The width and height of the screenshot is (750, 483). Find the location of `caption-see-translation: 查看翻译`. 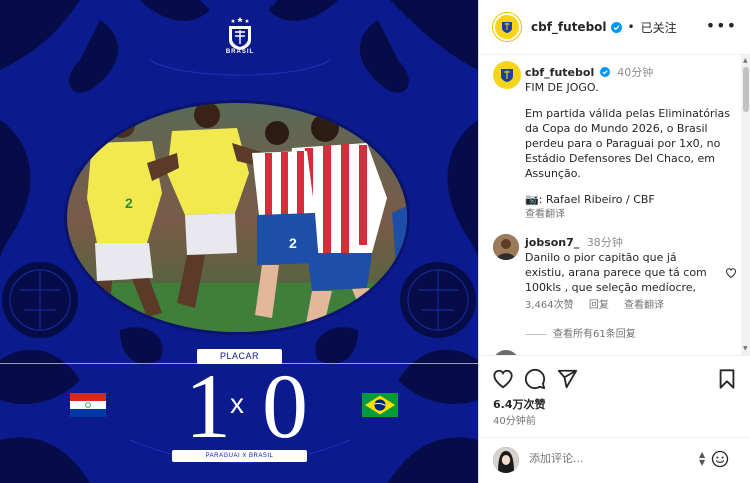

caption-see-translation: 查看翻译 is located at coordinates (631, 214).